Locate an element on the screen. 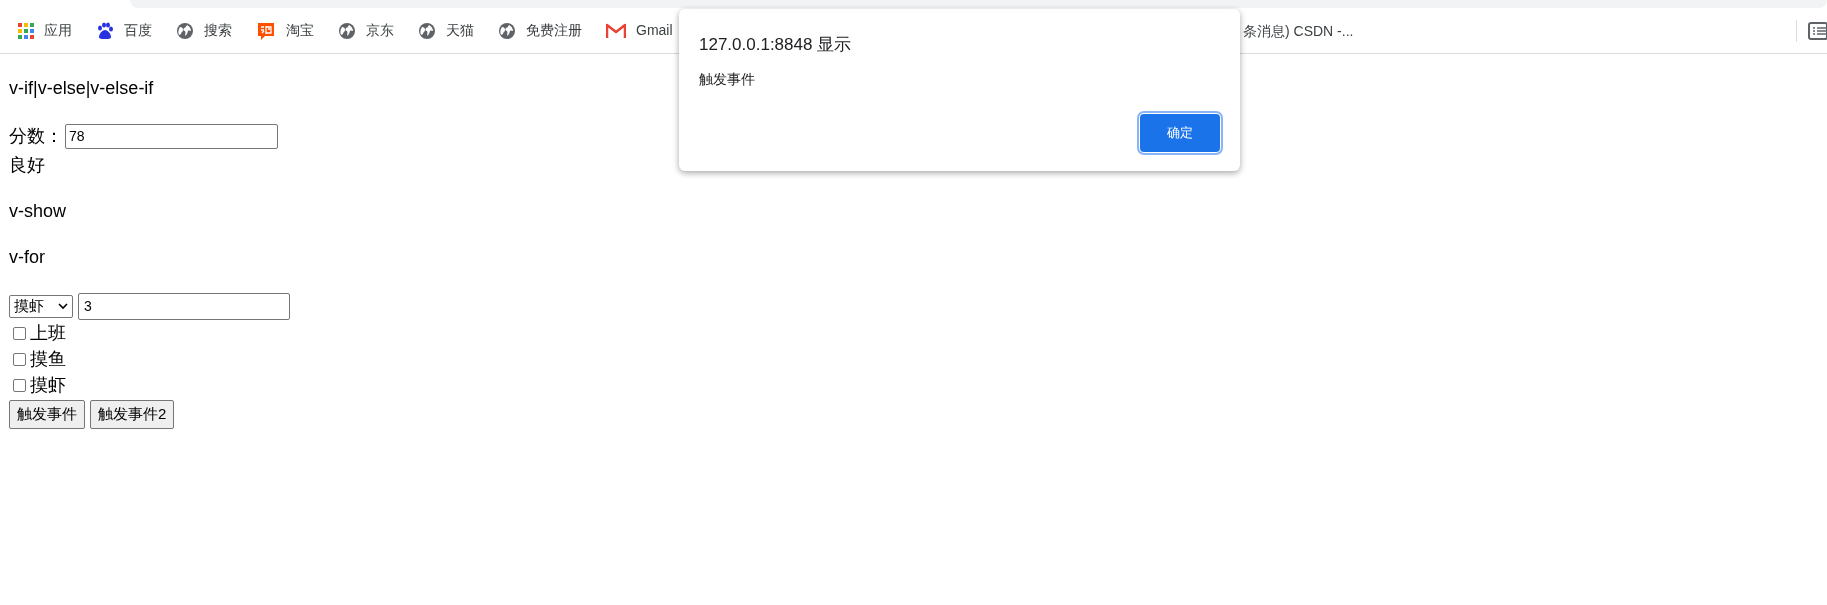 The height and width of the screenshot is (605, 1827). dialog-message: 触发事件 is located at coordinates (727, 79).